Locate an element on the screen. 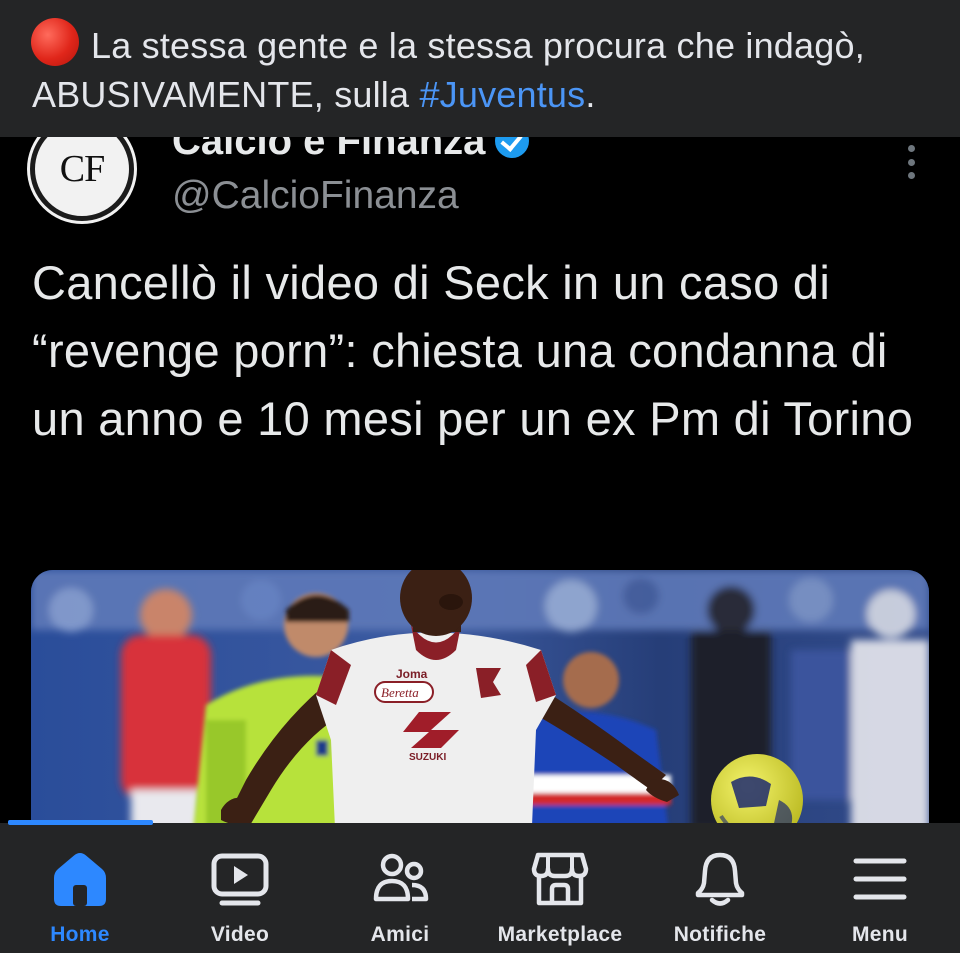 The image size is (960, 953). tab-label: Menu is located at coordinates (880, 934).